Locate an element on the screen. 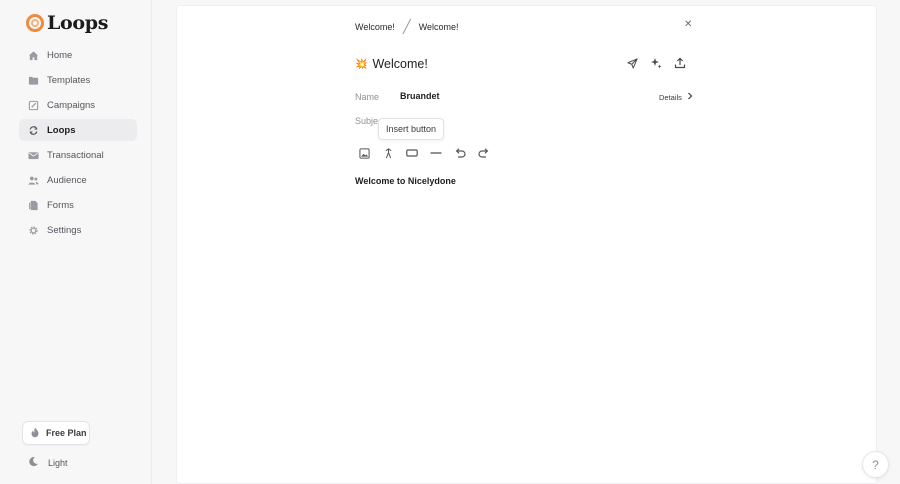 The image size is (900, 484). page-title: 💥 Welcome! is located at coordinates (391, 64).